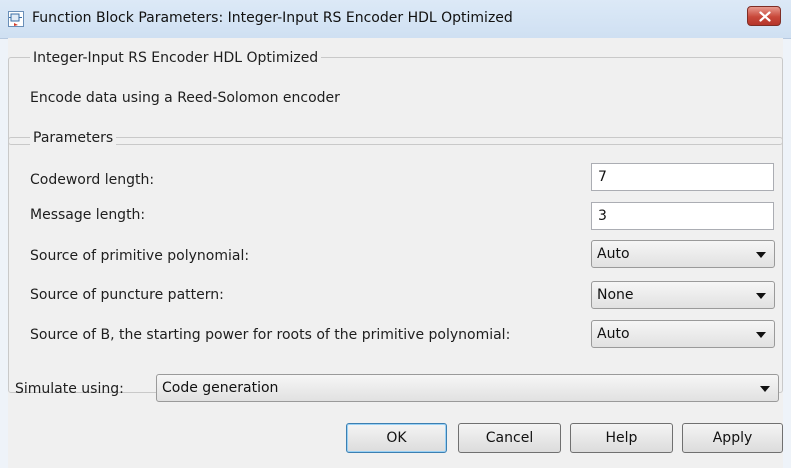 The width and height of the screenshot is (791, 468). I want to click on apply-button: Apply, so click(732, 438).